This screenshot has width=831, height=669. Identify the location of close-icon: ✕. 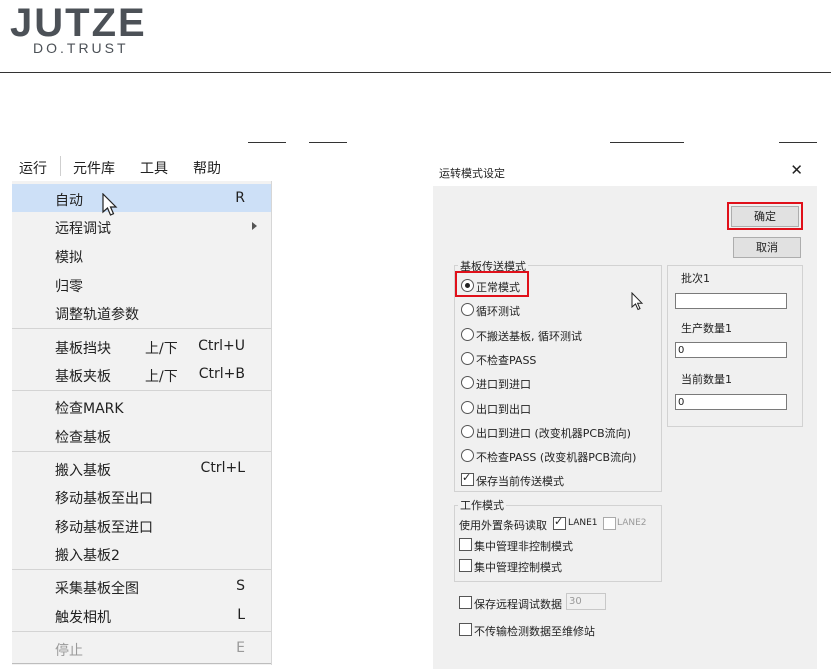
(796, 170).